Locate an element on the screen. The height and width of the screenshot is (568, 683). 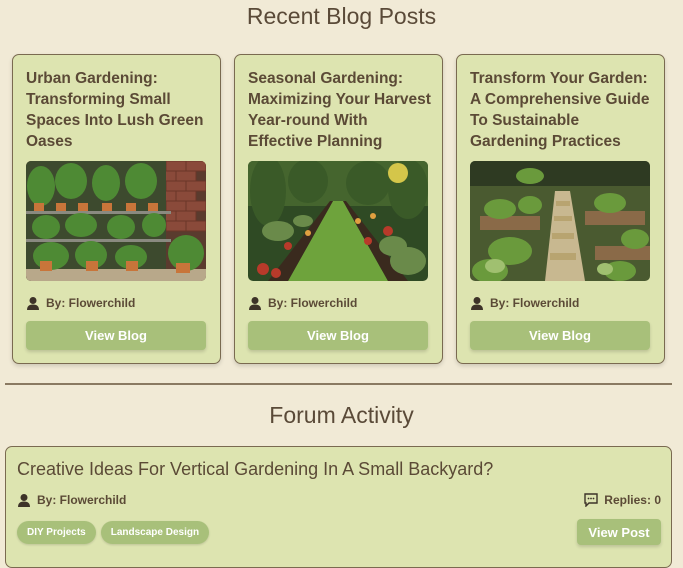
forum-post-replies: Replies: 0 is located at coordinates (622, 500).